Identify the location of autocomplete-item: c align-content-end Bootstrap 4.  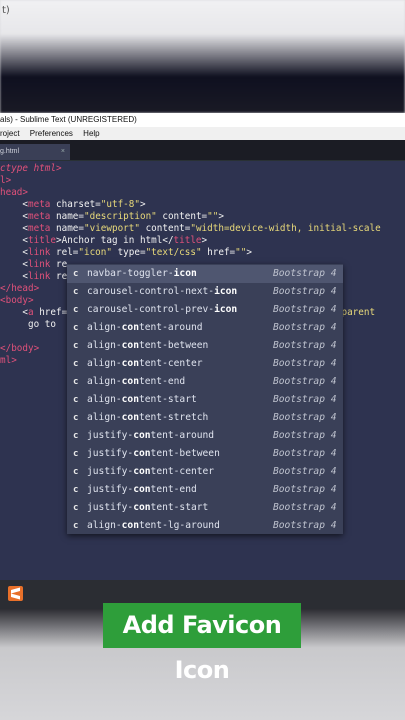
(205, 382).